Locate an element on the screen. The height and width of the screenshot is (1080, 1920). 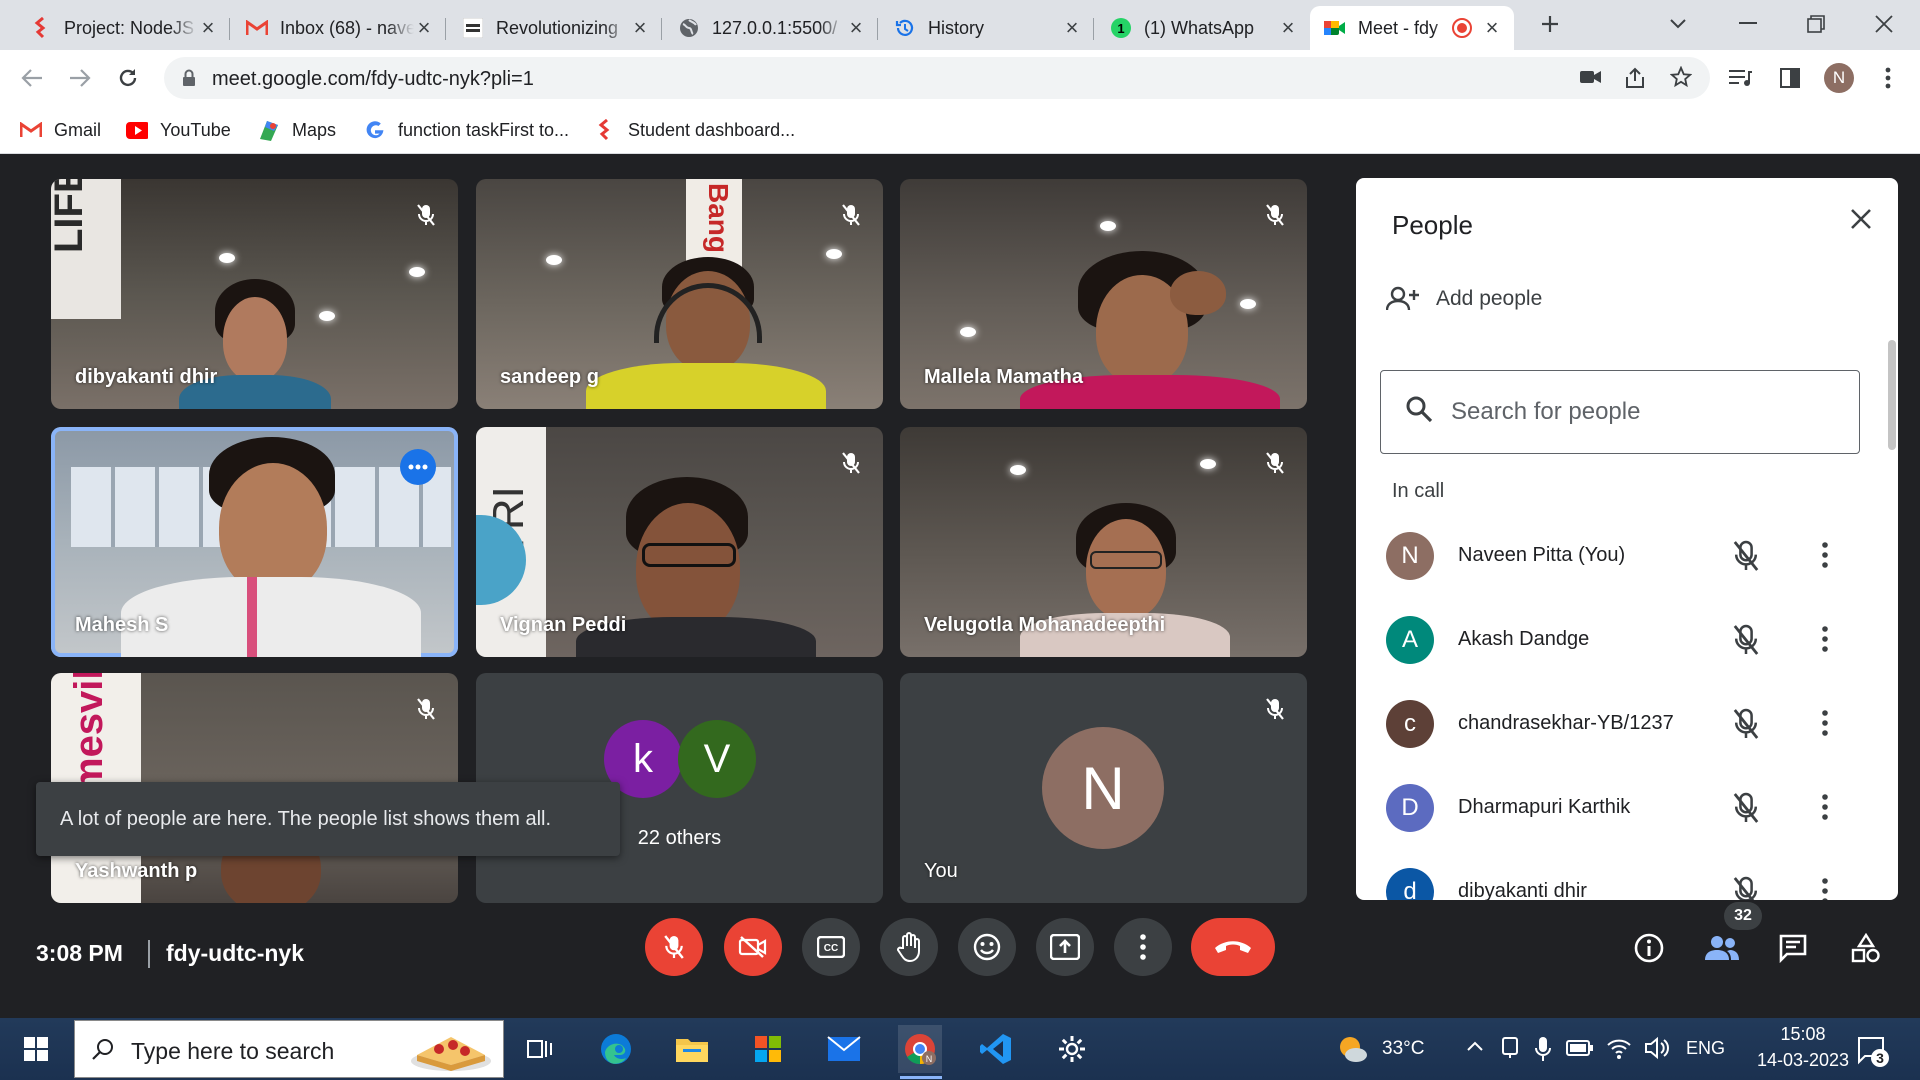
windows-start-icon is located at coordinates (36, 1049).